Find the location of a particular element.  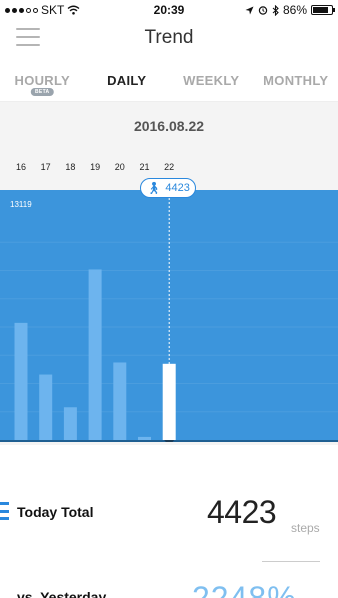

day-label: 19 is located at coordinates (95, 167).